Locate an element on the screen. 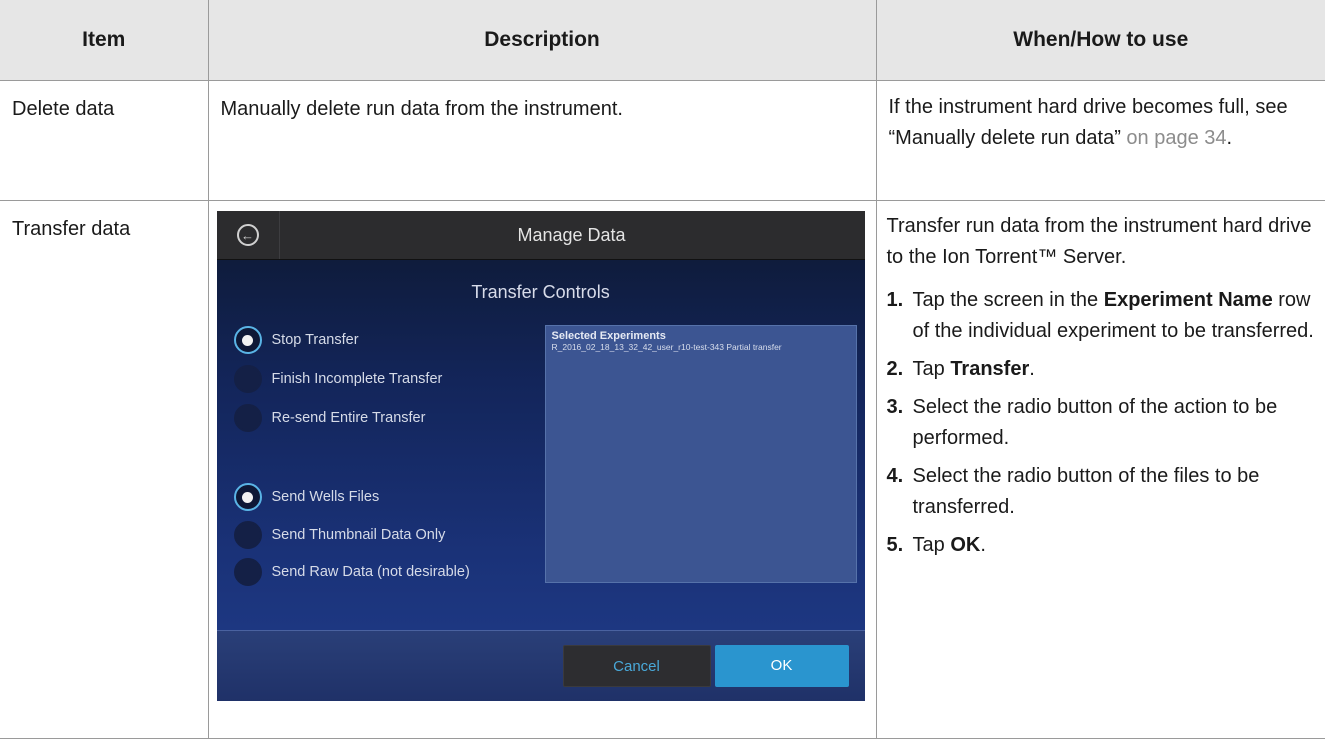 This screenshot has height=739, width=1325. step-number: 2. is located at coordinates (895, 369).